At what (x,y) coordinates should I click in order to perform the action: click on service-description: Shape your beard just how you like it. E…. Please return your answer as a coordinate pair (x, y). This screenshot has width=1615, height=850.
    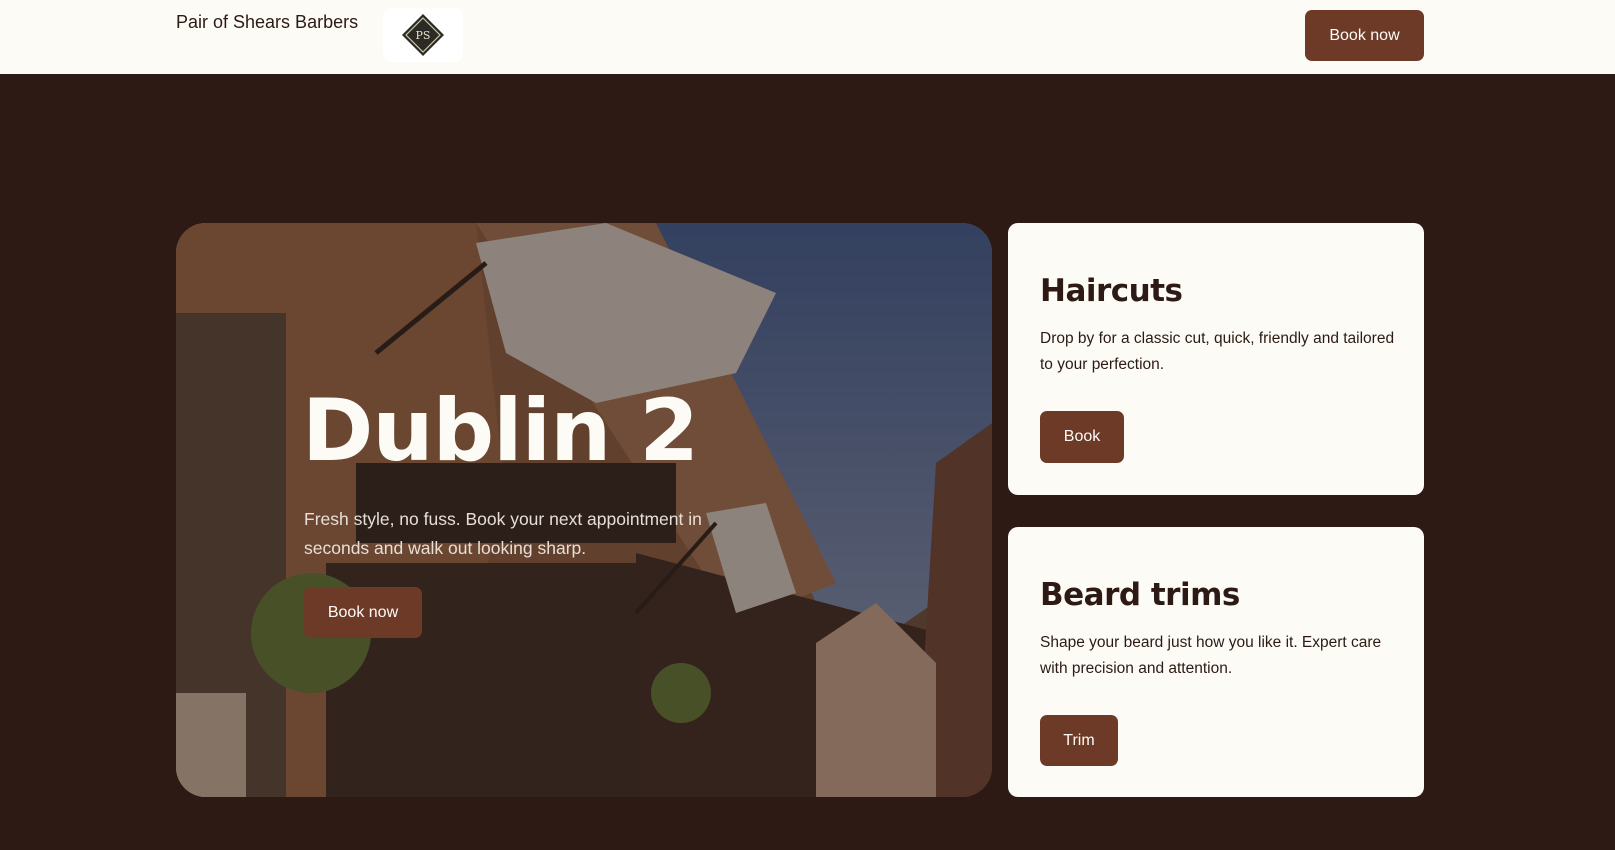
    Looking at the image, I should click on (1211, 655).